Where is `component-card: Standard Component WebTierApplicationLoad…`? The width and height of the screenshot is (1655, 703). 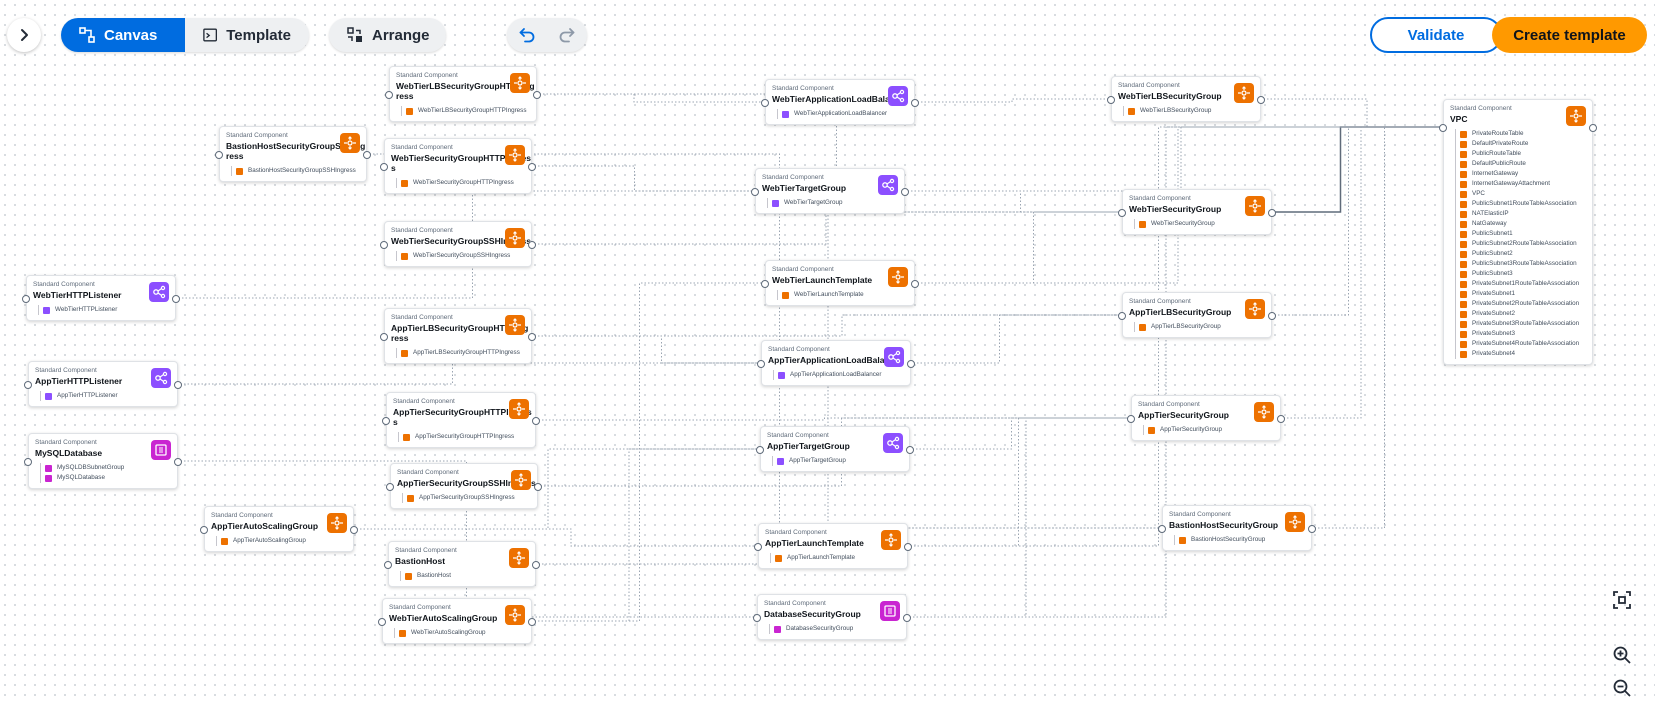
component-card: Standard Component WebTierApplicationLoad… is located at coordinates (840, 102).